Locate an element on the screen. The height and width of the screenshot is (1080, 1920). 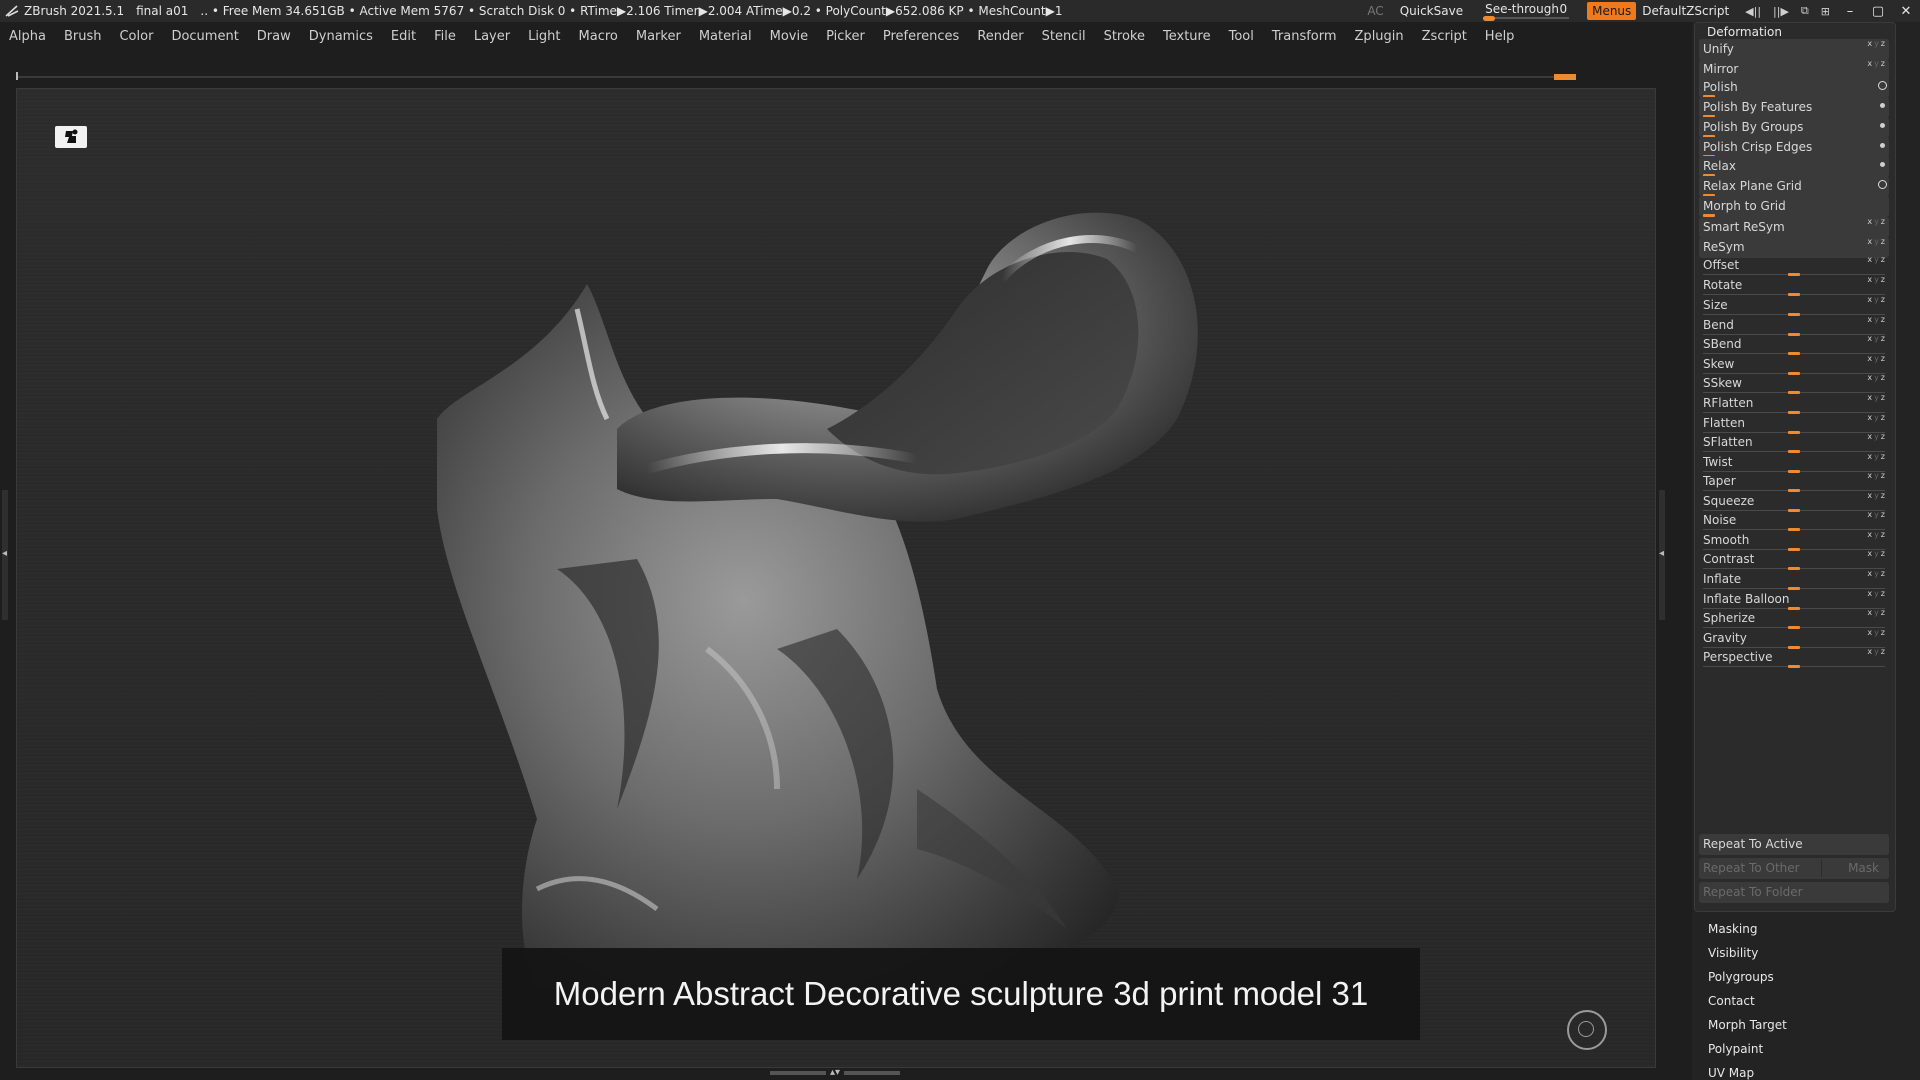
left-tray-handle: ◂ is located at coordinates (5, 555).